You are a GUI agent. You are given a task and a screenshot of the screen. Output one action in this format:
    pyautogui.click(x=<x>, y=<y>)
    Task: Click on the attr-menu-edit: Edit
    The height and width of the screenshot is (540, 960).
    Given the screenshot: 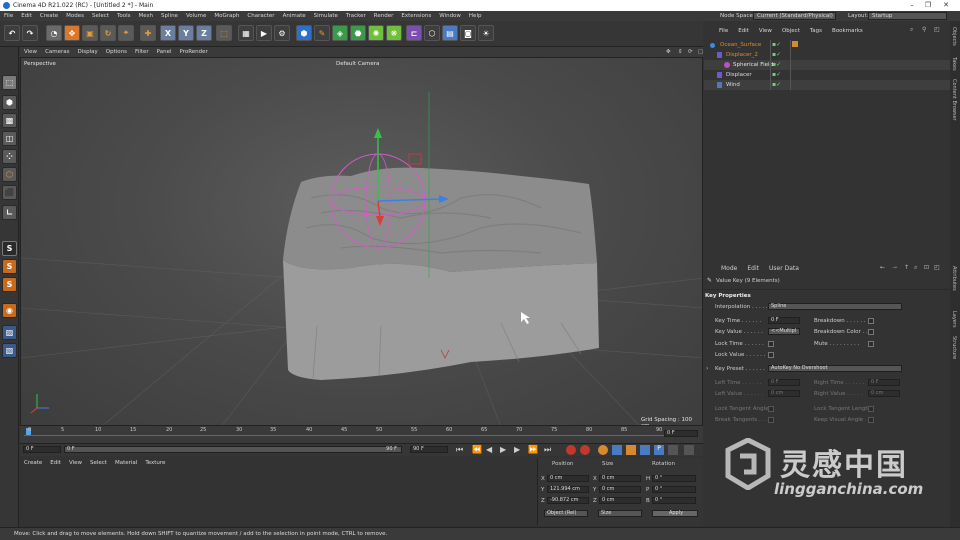 What is the action you would take?
    pyautogui.click(x=753, y=268)
    